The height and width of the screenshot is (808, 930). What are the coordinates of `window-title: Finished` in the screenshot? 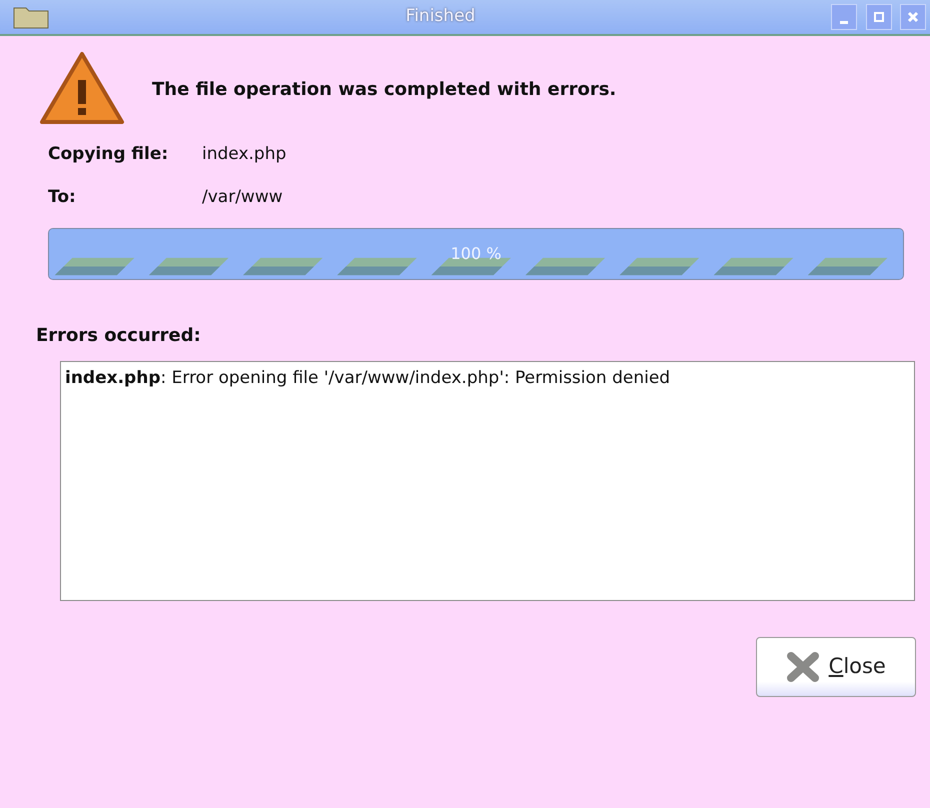 It's located at (441, 16).